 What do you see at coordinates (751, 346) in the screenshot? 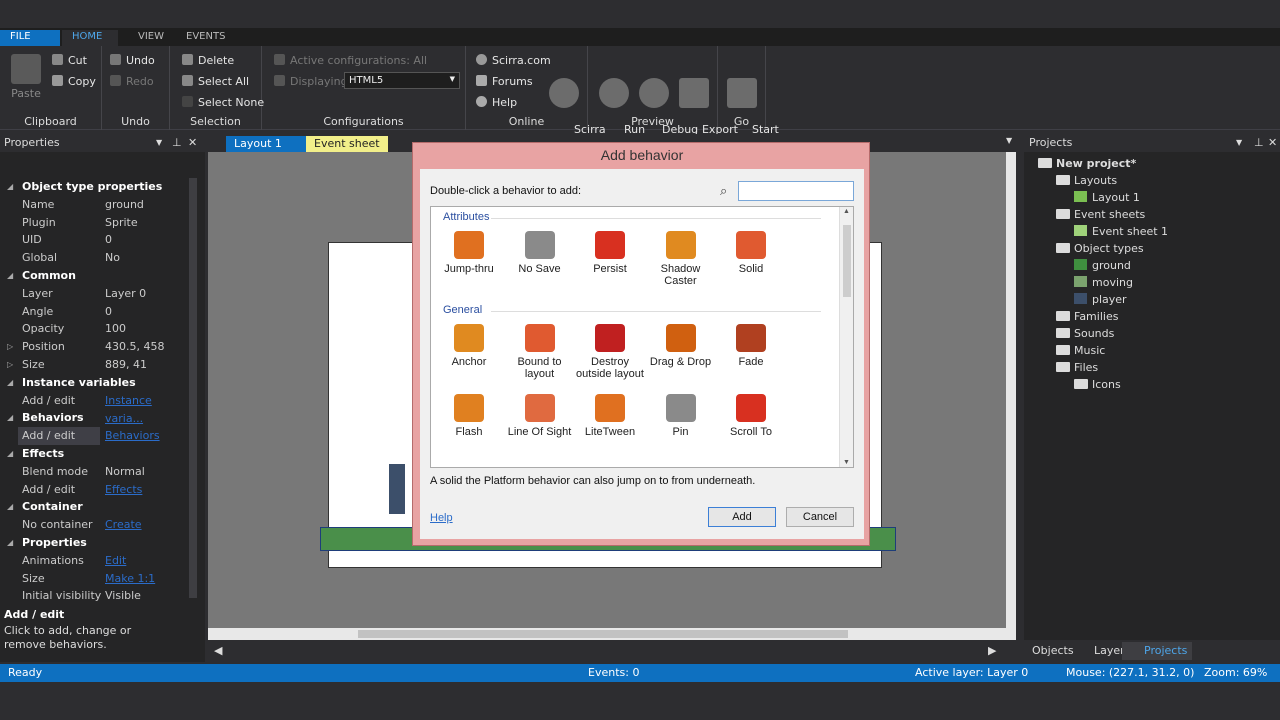
I see `behavior-item: Fade` at bounding box center [751, 346].